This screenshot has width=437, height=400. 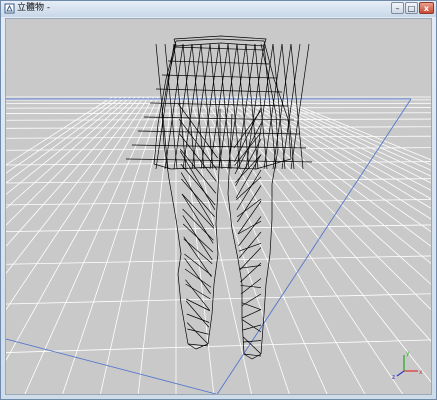 I want to click on axis-z-line, so click(x=400, y=373).